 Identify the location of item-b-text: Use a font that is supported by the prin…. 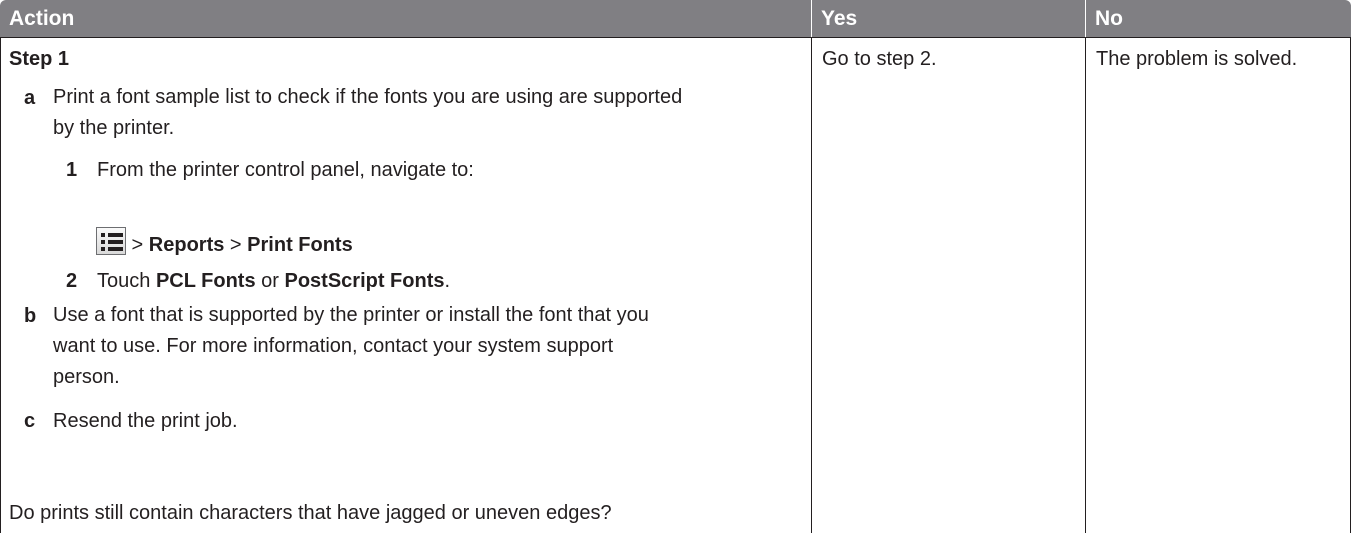
(351, 346).